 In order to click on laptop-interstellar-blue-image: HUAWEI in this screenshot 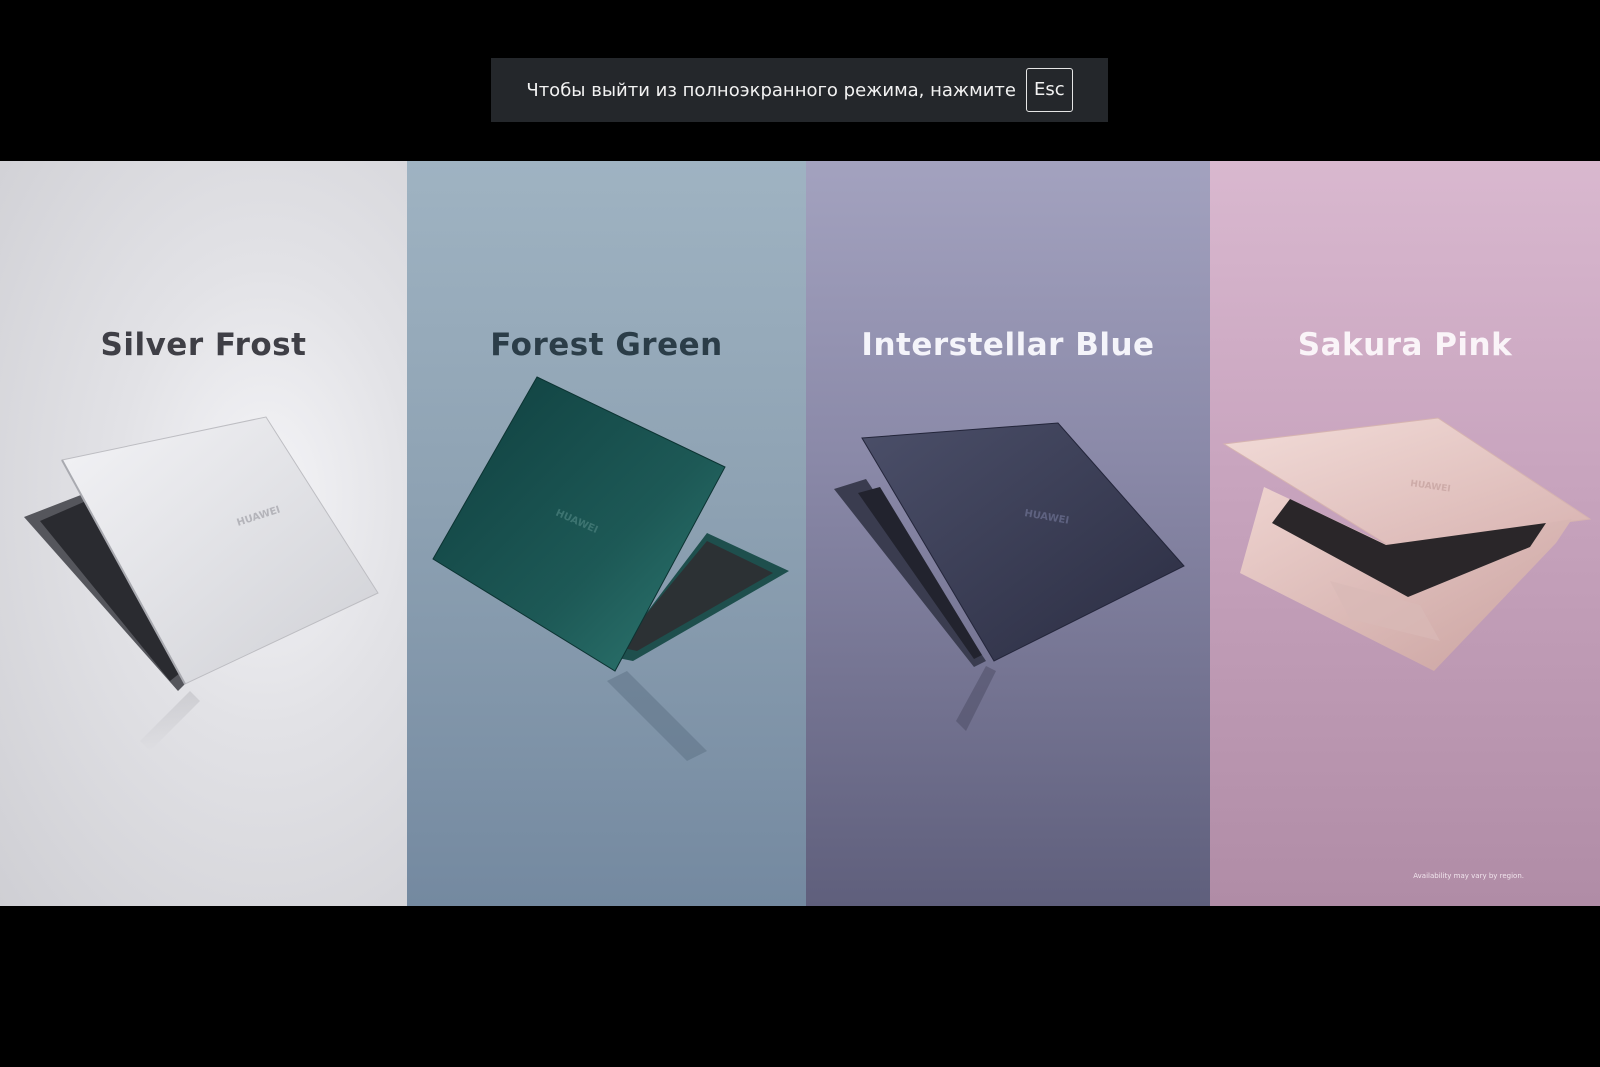, I will do `click(1009, 576)`.